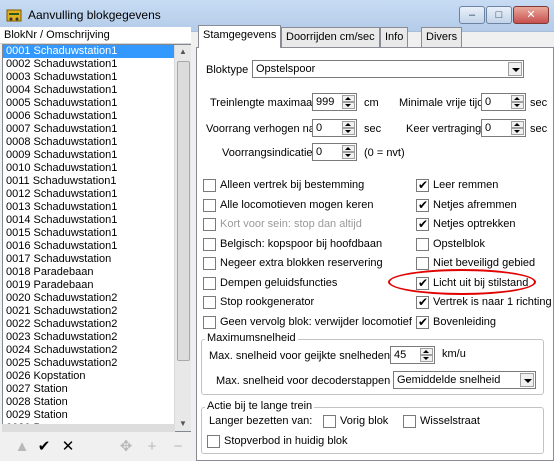 The width and height of the screenshot is (554, 461). Describe the element at coordinates (96, 337) in the screenshot. I see `list-item: 0023 Schaduwstation2` at that location.